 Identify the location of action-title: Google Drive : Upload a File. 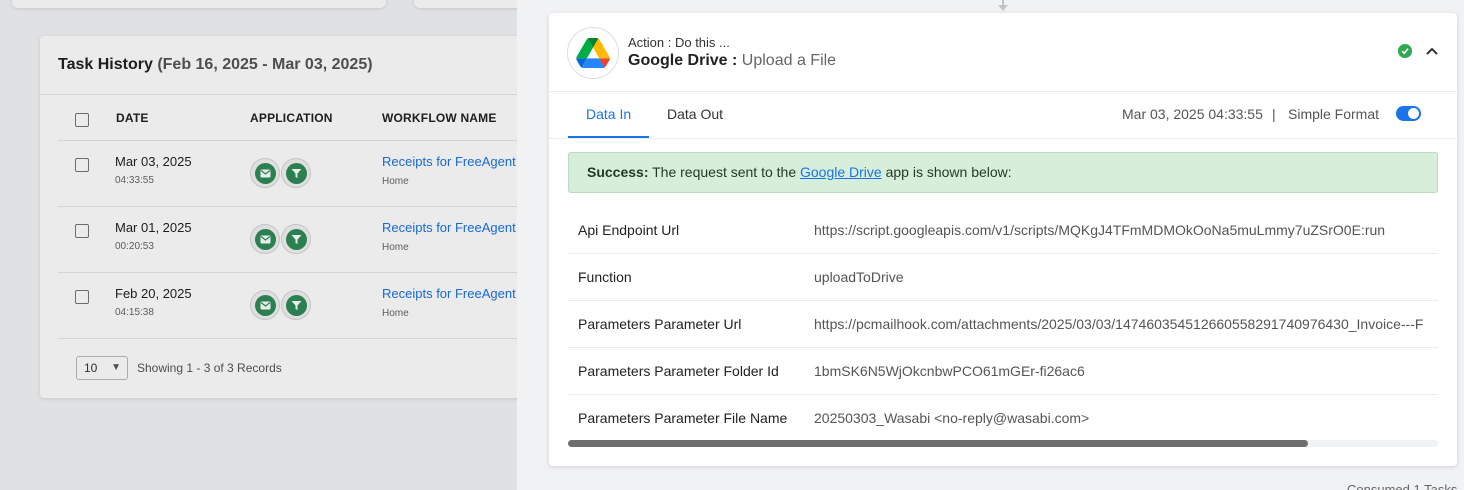
(732, 61).